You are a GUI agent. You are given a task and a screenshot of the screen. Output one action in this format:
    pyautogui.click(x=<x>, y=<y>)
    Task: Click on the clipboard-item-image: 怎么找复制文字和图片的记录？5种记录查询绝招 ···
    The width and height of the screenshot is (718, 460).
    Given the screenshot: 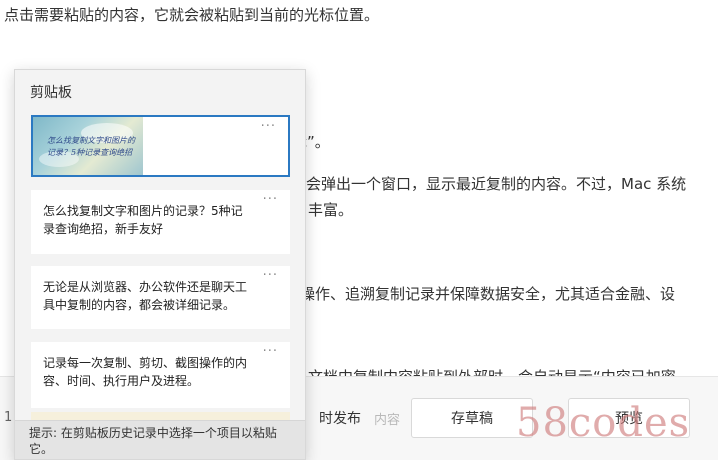 What is the action you would take?
    pyautogui.click(x=160, y=146)
    